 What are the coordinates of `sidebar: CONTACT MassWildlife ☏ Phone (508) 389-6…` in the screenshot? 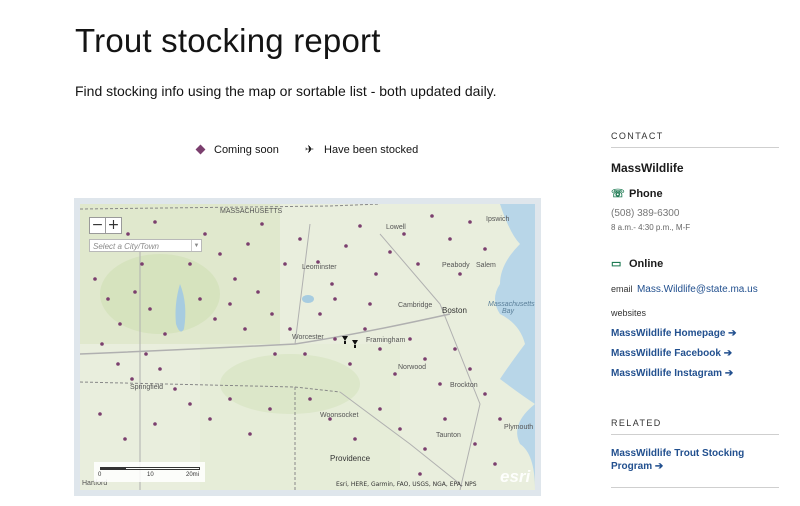 It's located at (695, 309).